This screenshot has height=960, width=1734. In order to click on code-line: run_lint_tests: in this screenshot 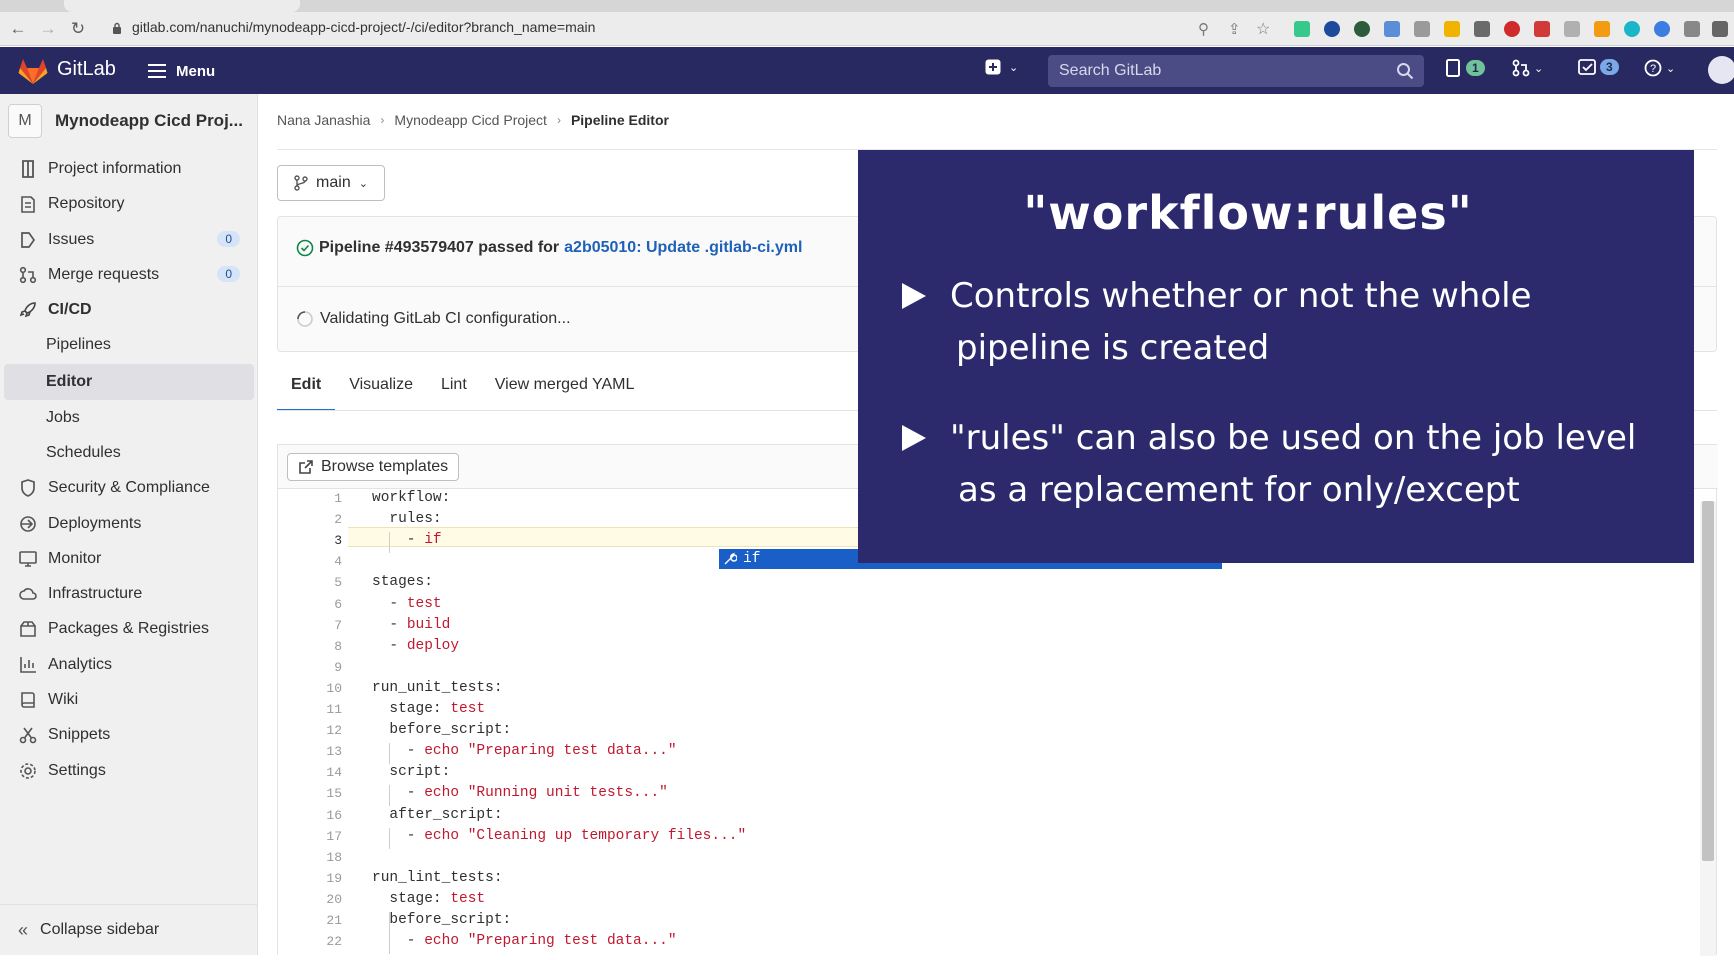, I will do `click(437, 878)`.